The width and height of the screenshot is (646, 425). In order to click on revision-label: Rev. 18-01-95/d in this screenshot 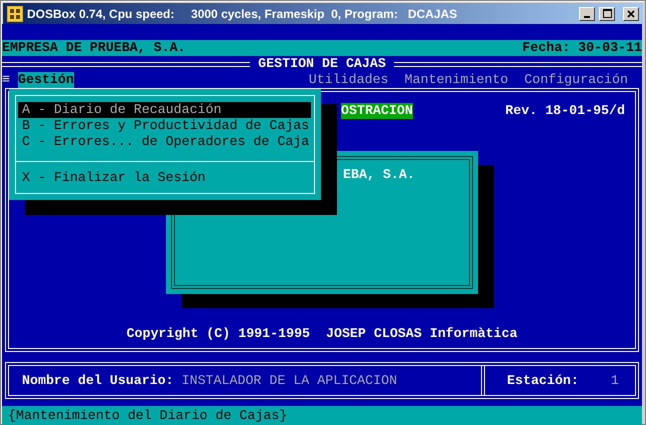, I will do `click(565, 111)`.